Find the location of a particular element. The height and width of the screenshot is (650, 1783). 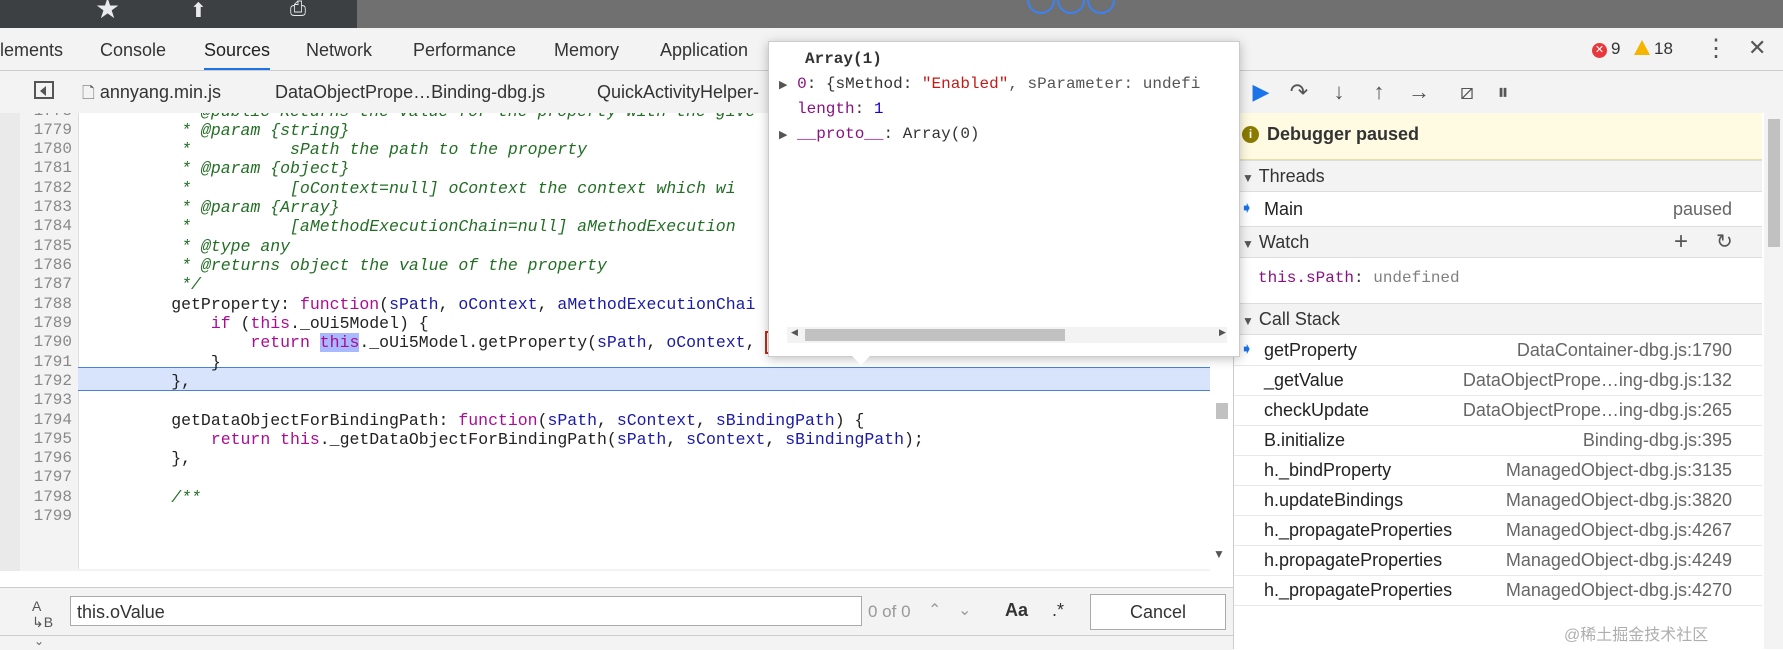

step-over-icon: ↷ is located at coordinates (1299, 92).